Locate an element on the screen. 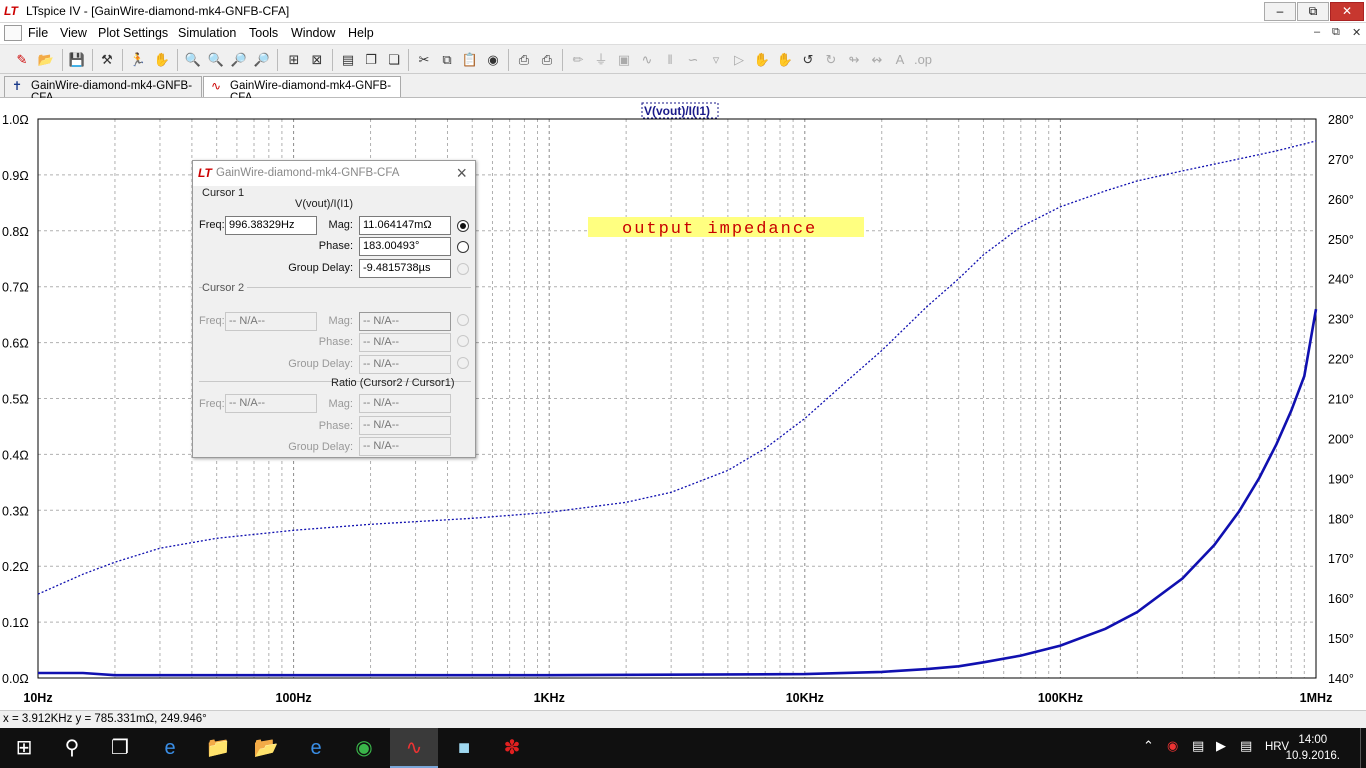  cursor1-expression: V(vout)/I(I1) is located at coordinates (324, 204).